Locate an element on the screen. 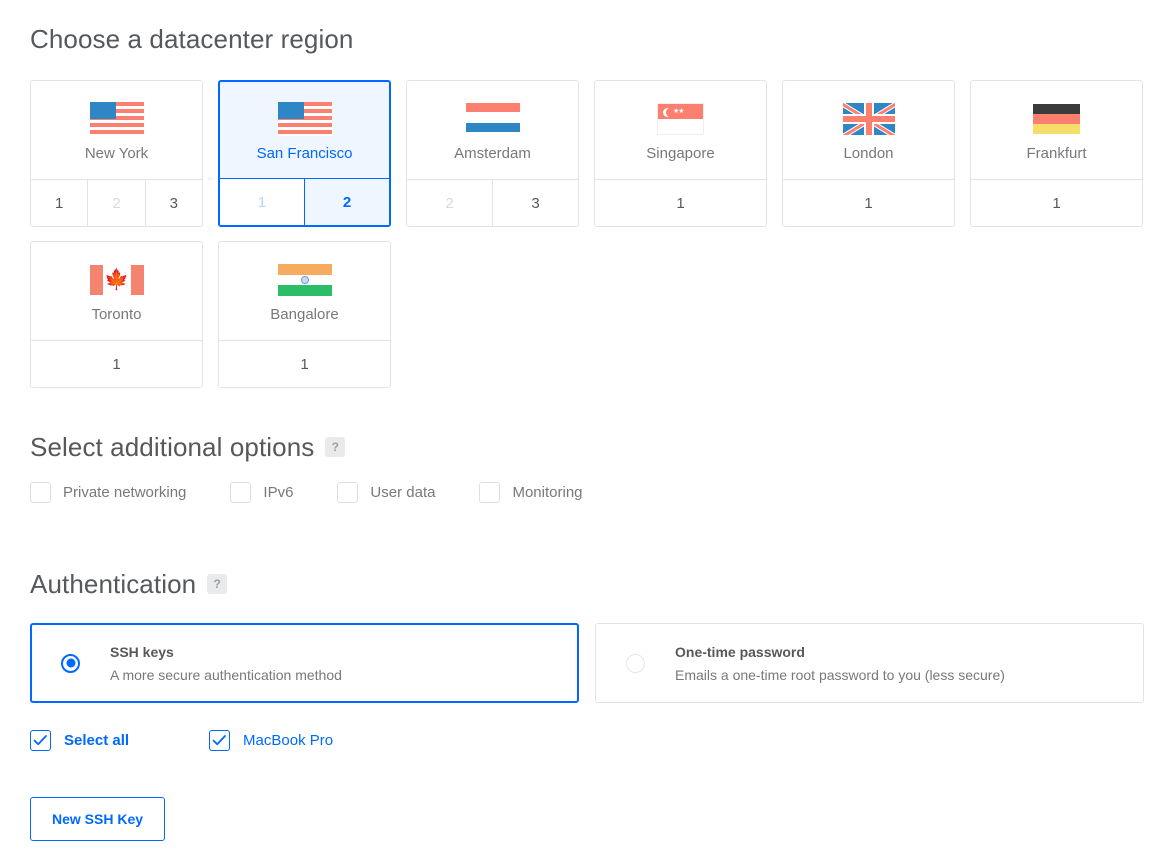 The width and height of the screenshot is (1176, 864). ssh-keys-section: Select all MacBook Pro New SSH Key is located at coordinates (181, 785).